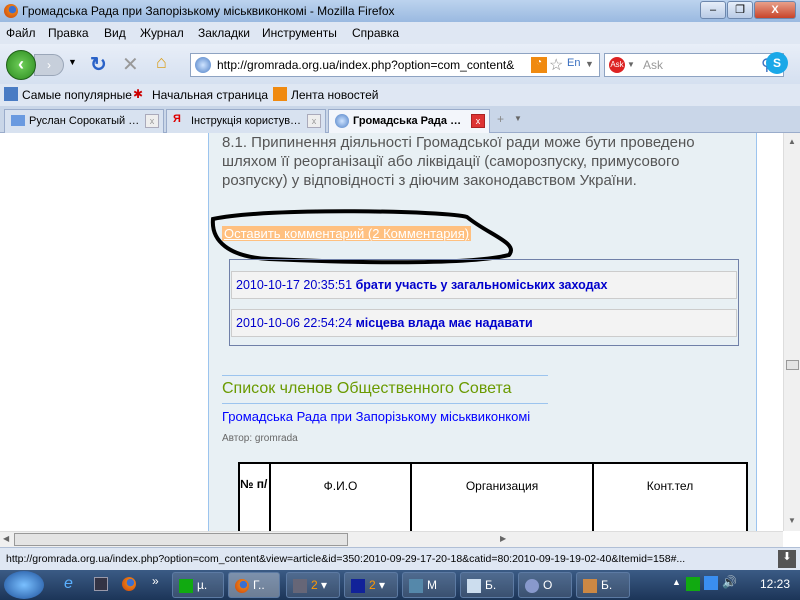  I want to click on ie-icon: e, so click(68, 584).